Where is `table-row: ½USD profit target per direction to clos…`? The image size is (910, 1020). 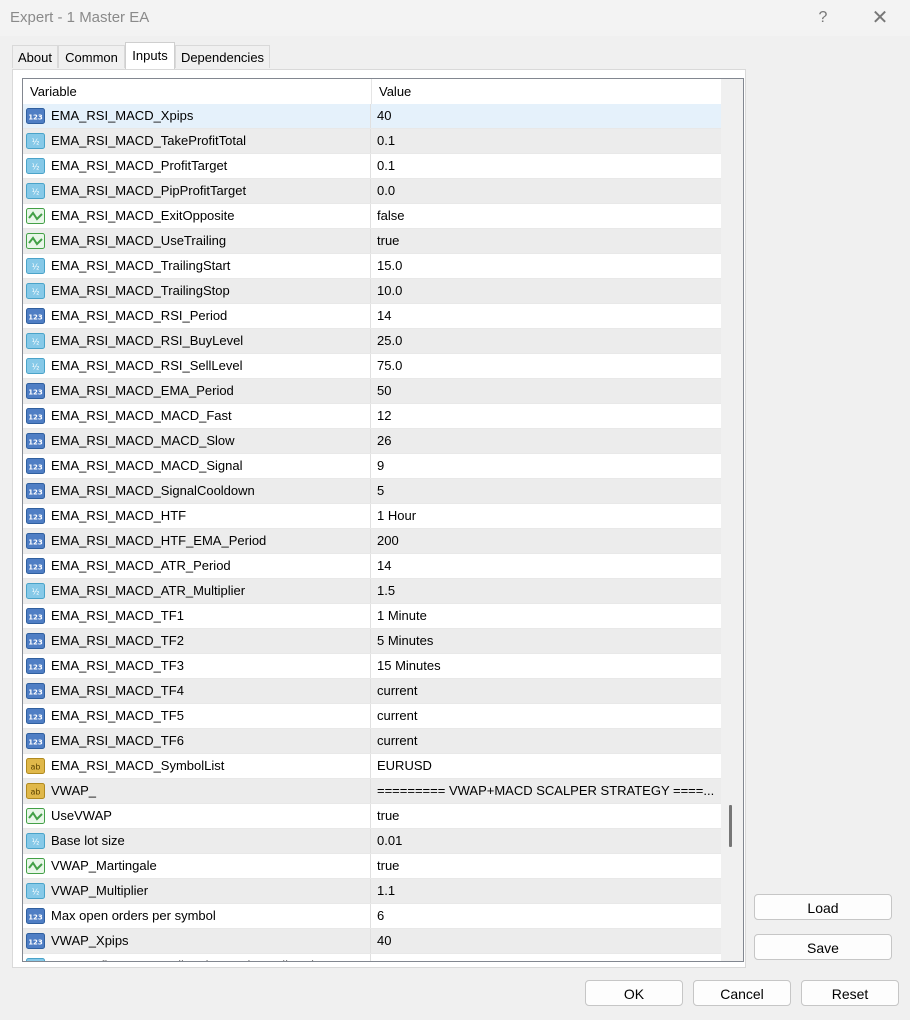 table-row: ½USD profit target per direction to clos… is located at coordinates (372, 957).